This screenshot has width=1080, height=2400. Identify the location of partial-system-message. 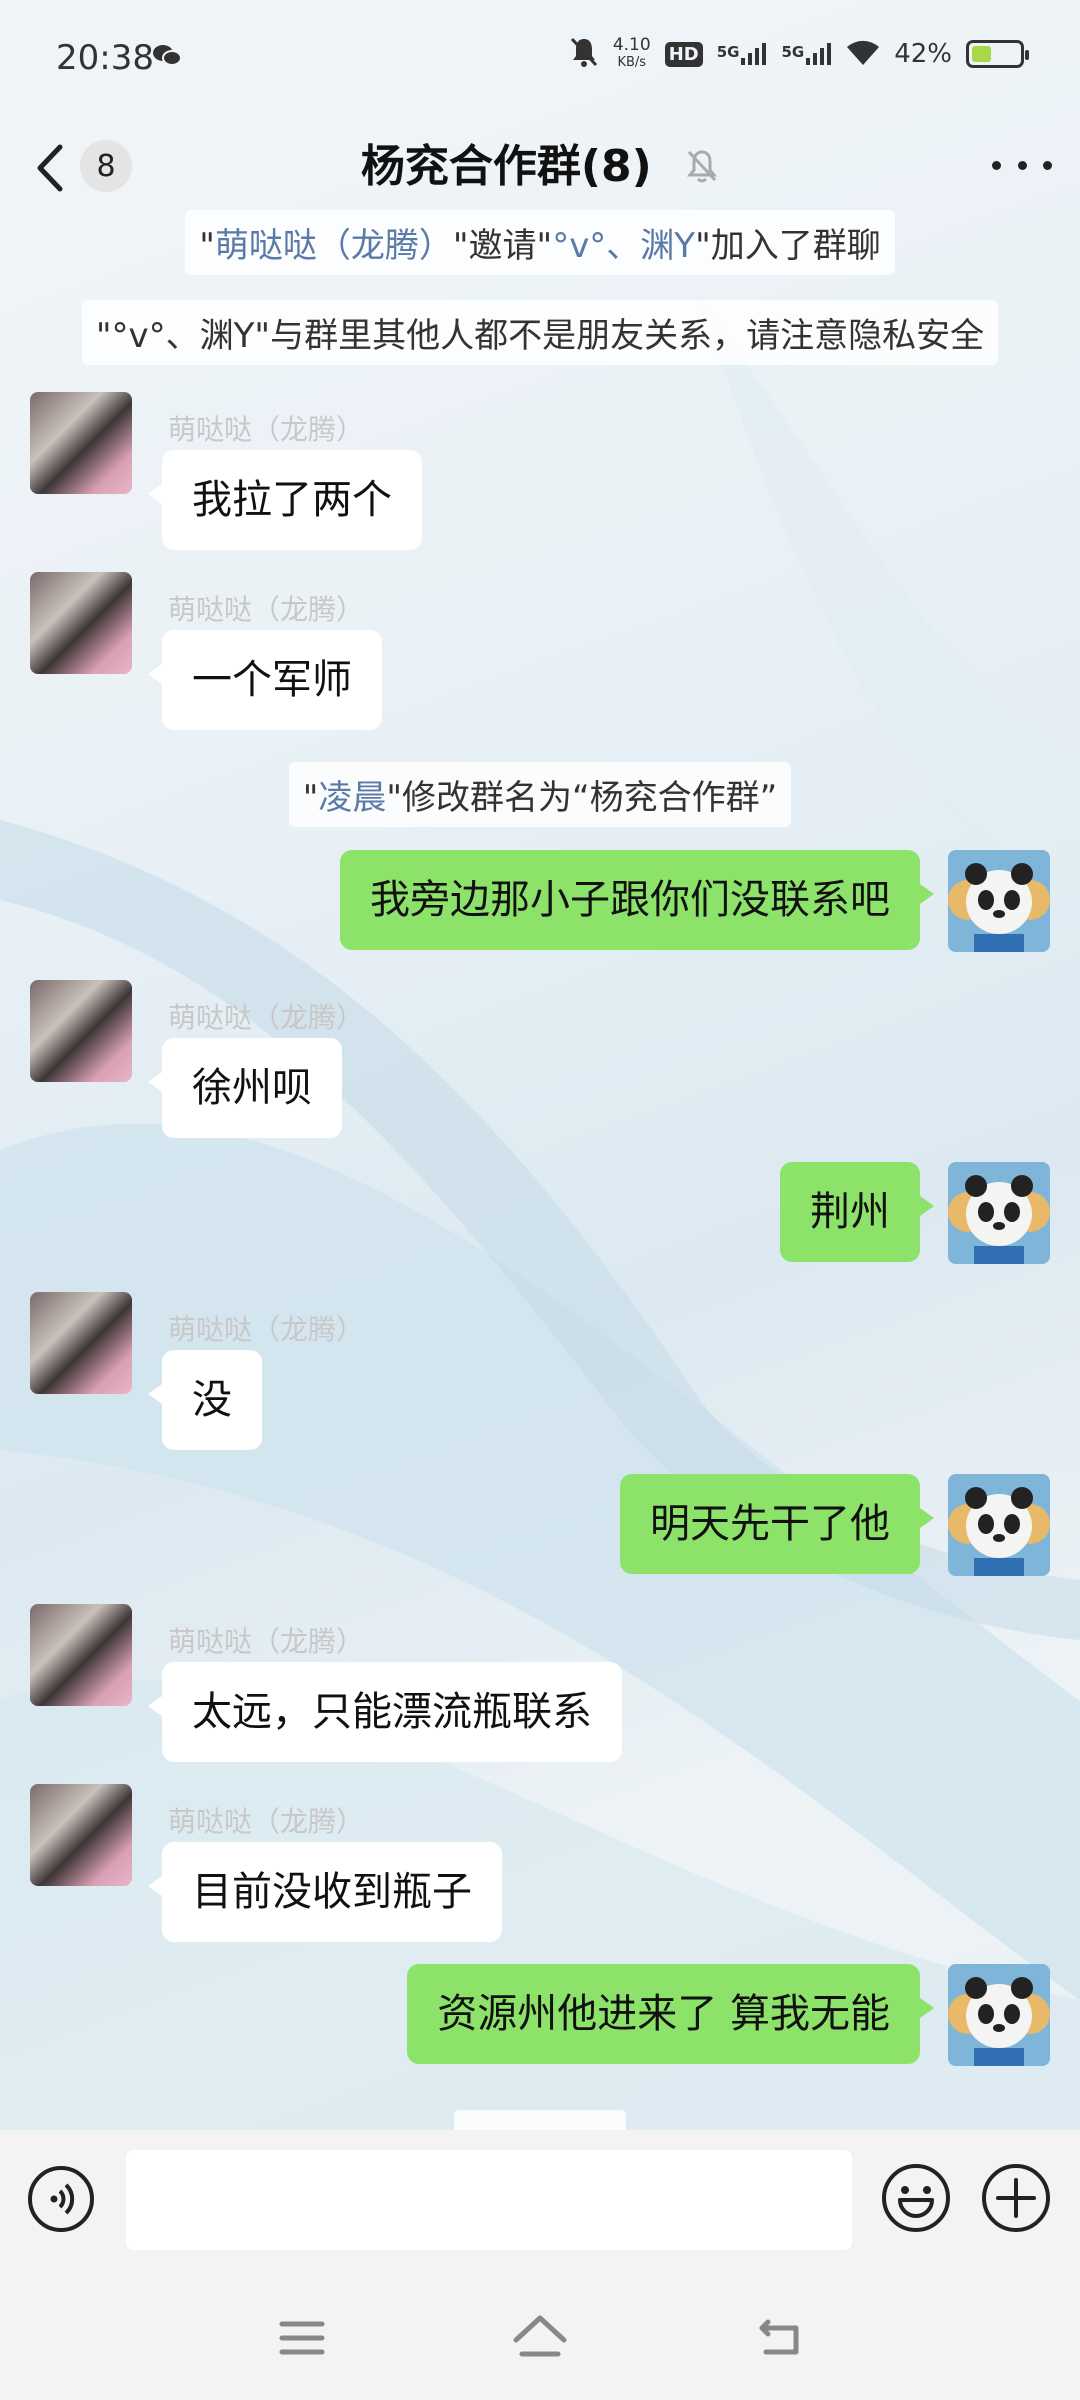
(540, 2120).